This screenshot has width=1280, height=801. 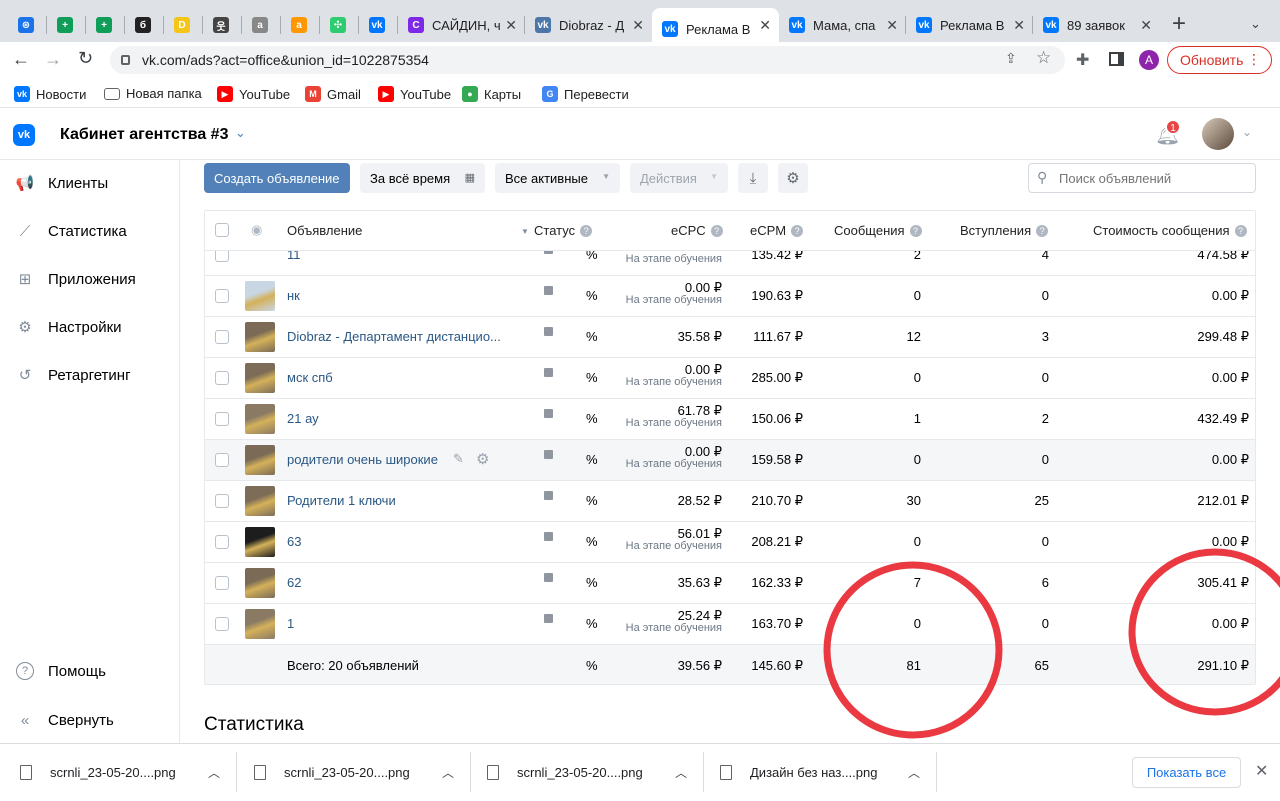 What do you see at coordinates (525, 231) in the screenshot?
I see `sort-icon: ▼` at bounding box center [525, 231].